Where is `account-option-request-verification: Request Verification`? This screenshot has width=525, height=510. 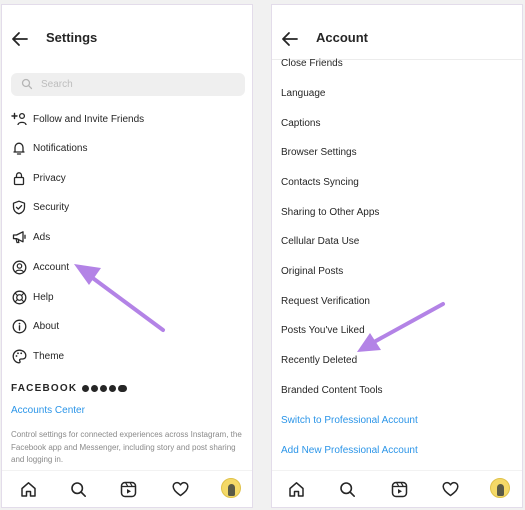 account-option-request-verification: Request Verification is located at coordinates (325, 301).